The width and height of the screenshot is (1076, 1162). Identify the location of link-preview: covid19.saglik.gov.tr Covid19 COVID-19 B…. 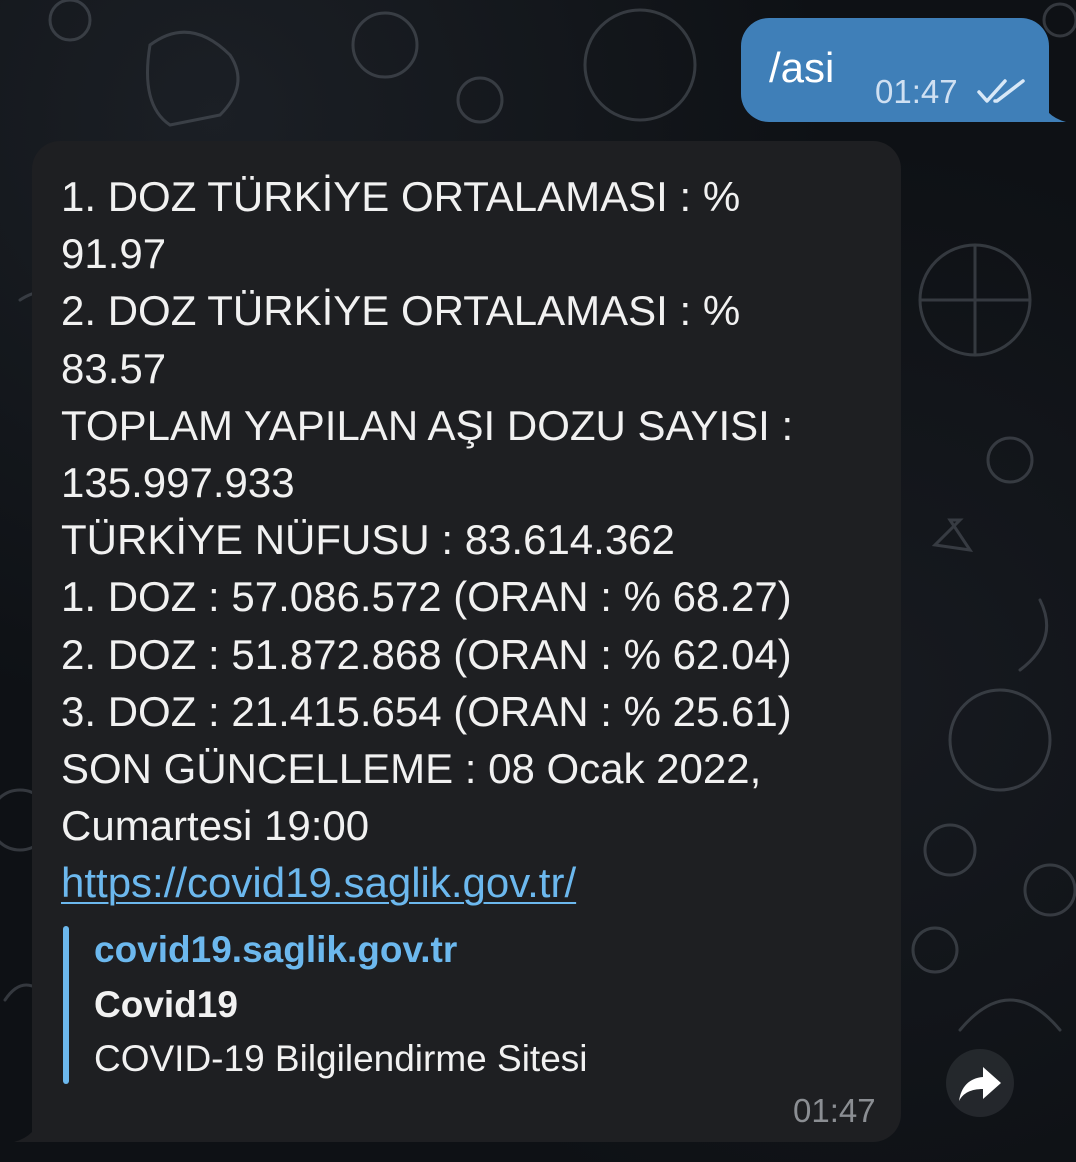
(413, 1005).